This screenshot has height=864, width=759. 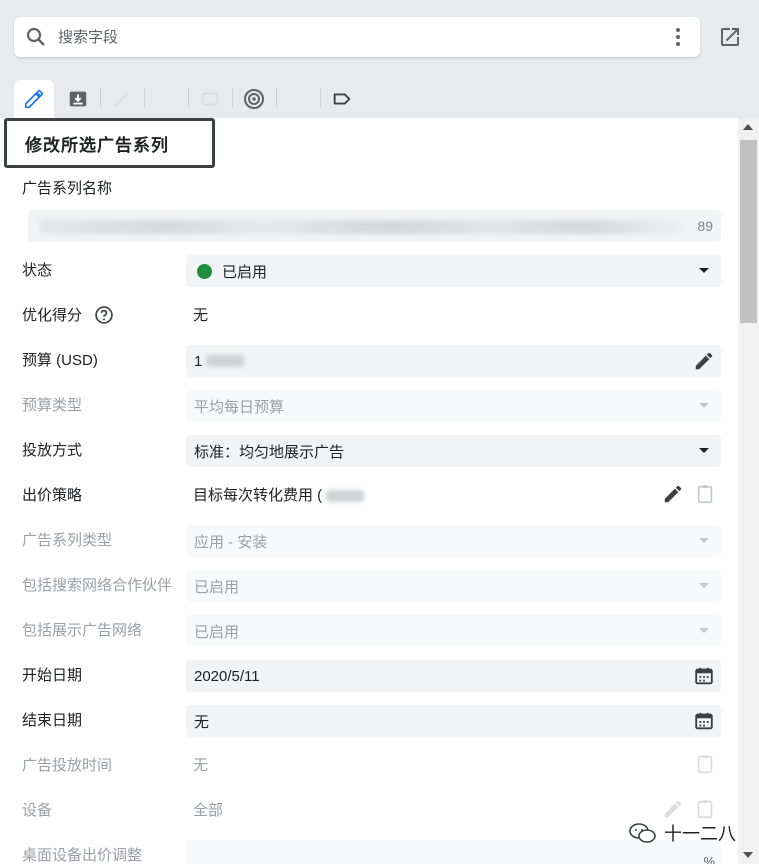 I want to click on row-search-partners: 包括搜索网络合作伙伴 已启用, so click(x=369, y=584).